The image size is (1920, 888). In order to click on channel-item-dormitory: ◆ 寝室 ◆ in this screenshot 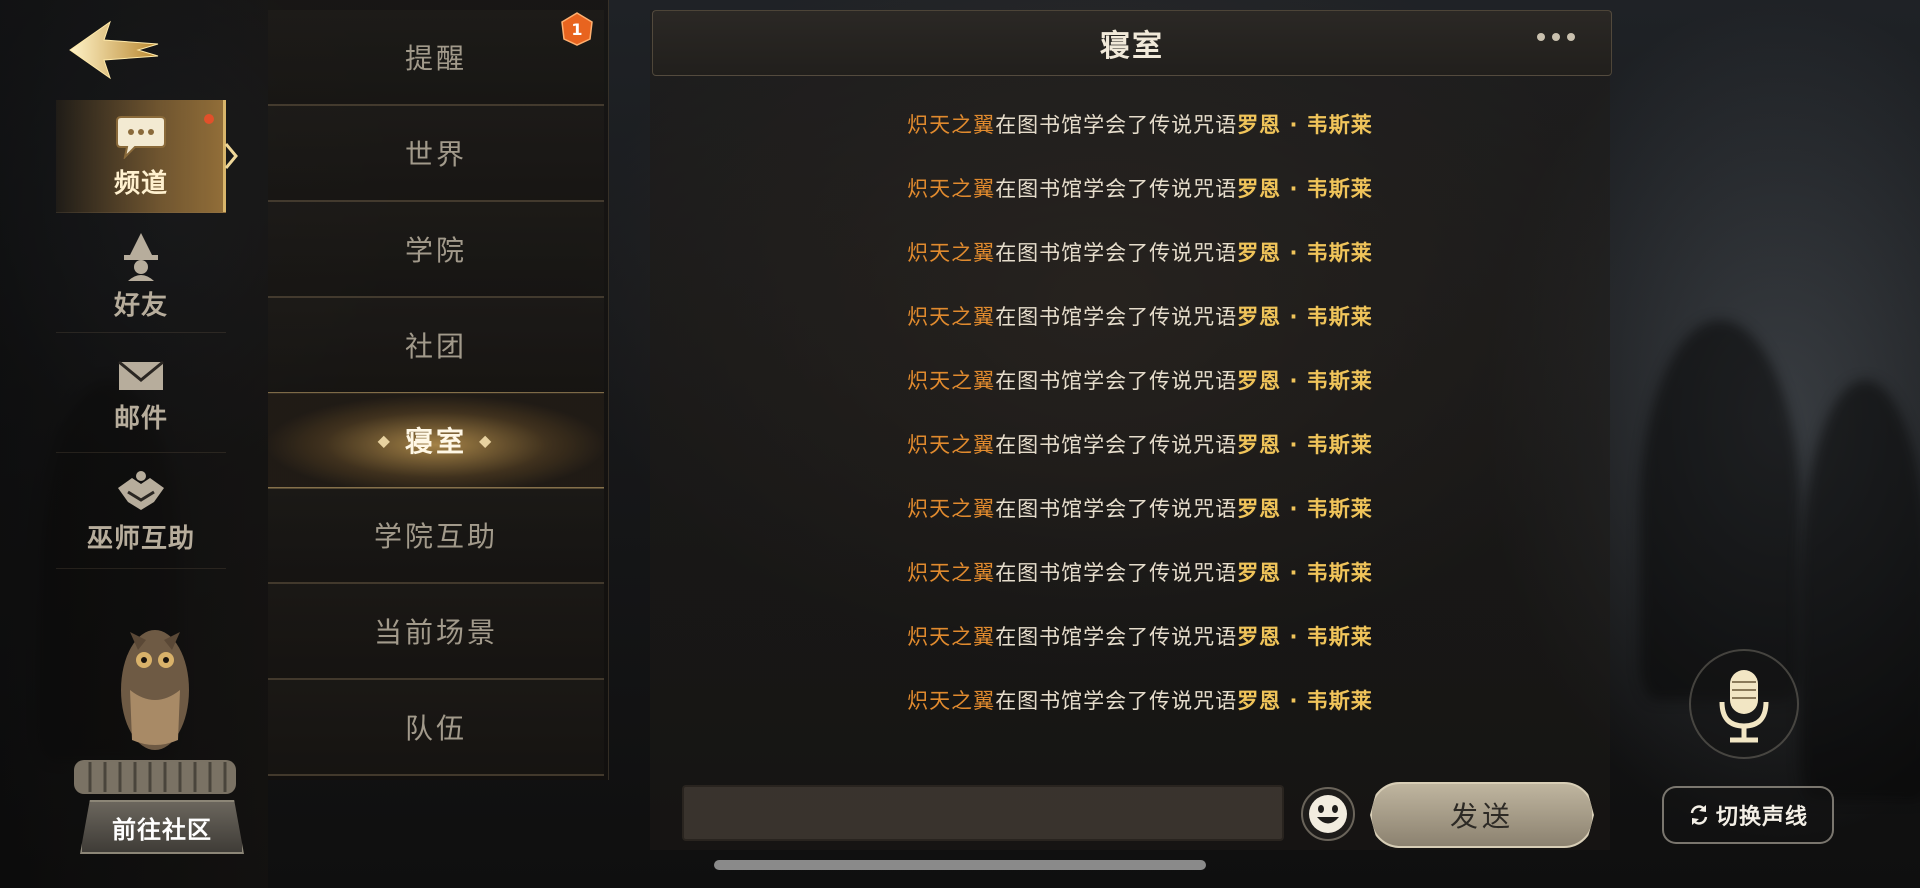, I will do `click(436, 440)`.